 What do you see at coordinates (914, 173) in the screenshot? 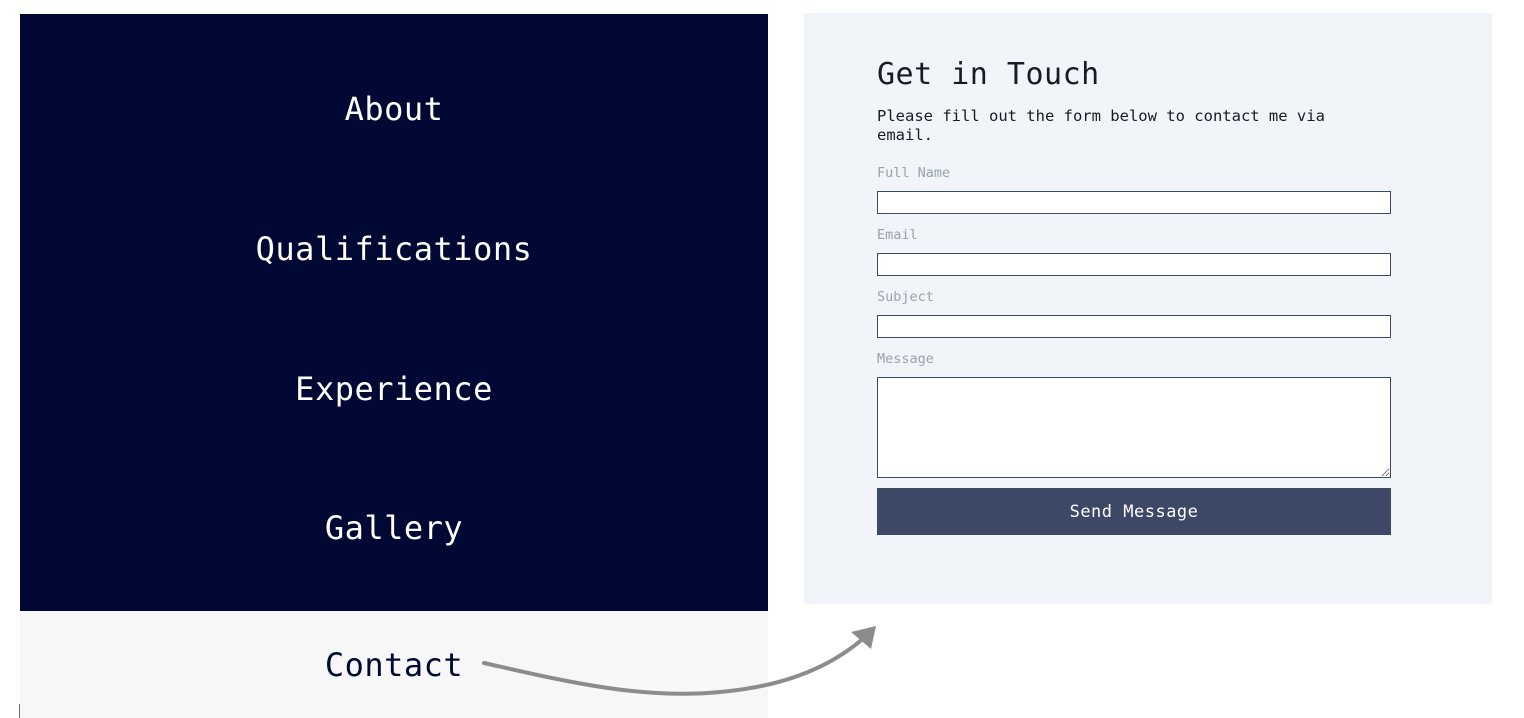
I see `full-name-label: Full Name` at bounding box center [914, 173].